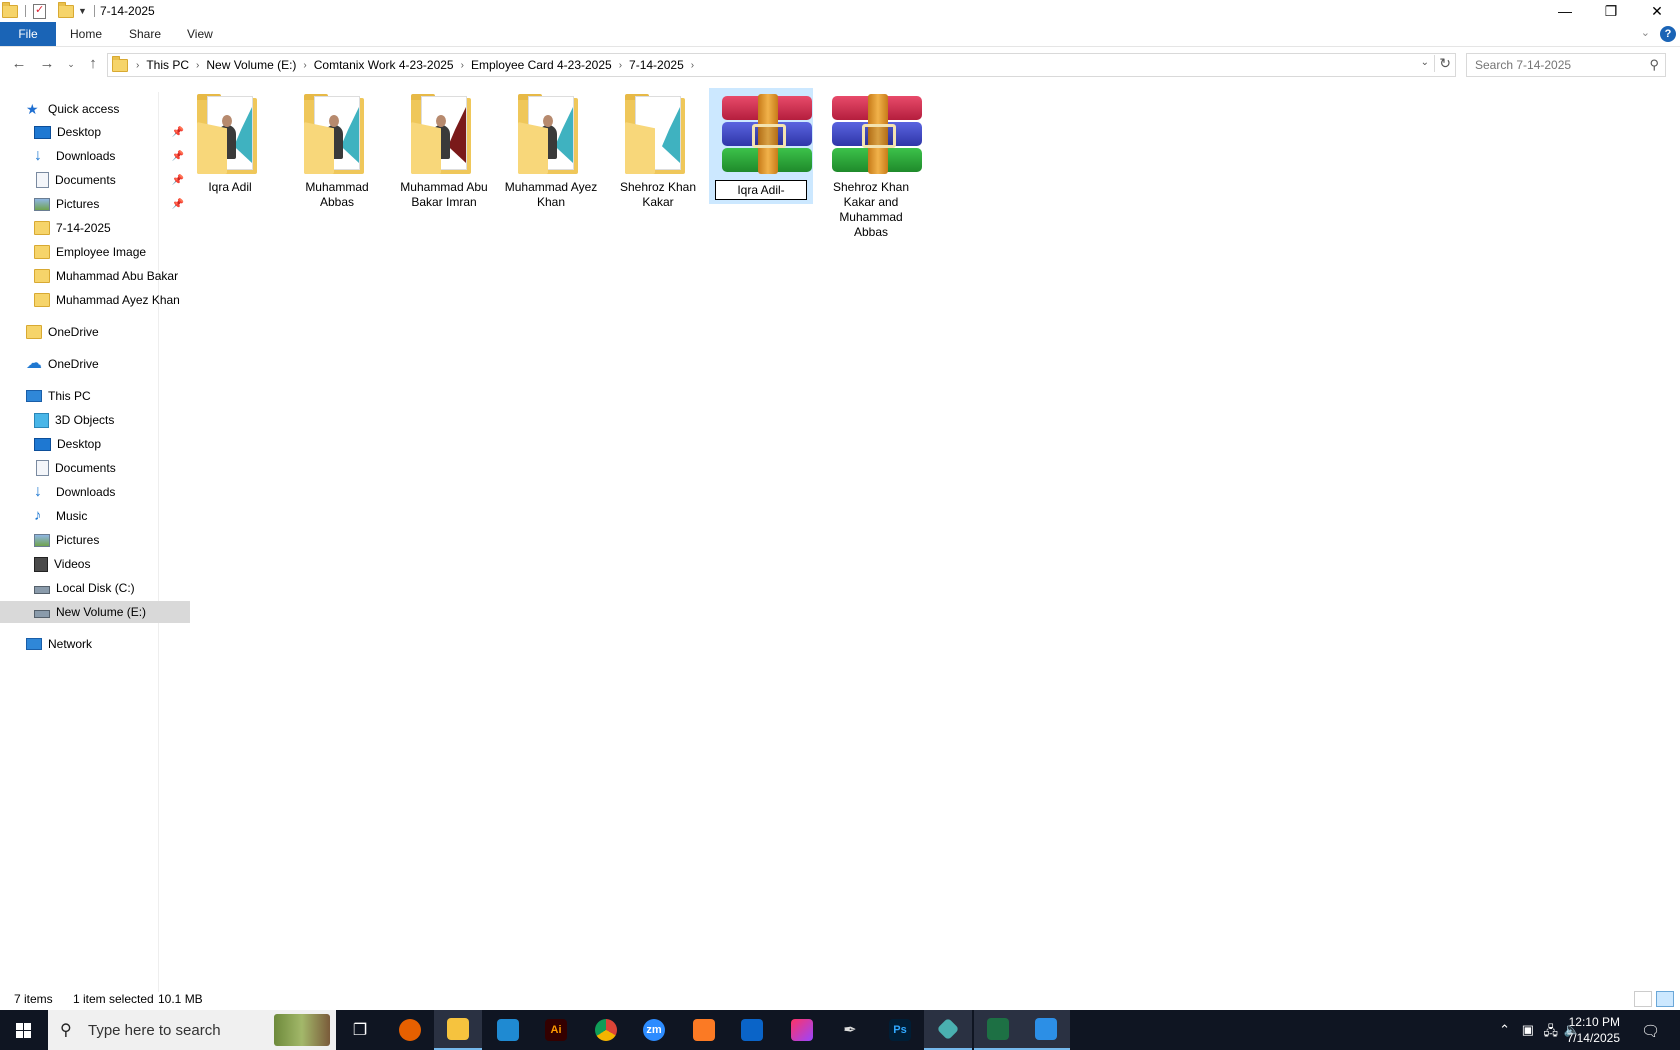 Image resolution: width=1680 pixels, height=1050 pixels. What do you see at coordinates (154, 1030) in the screenshot?
I see `taskbar-search-text: Type here to search` at bounding box center [154, 1030].